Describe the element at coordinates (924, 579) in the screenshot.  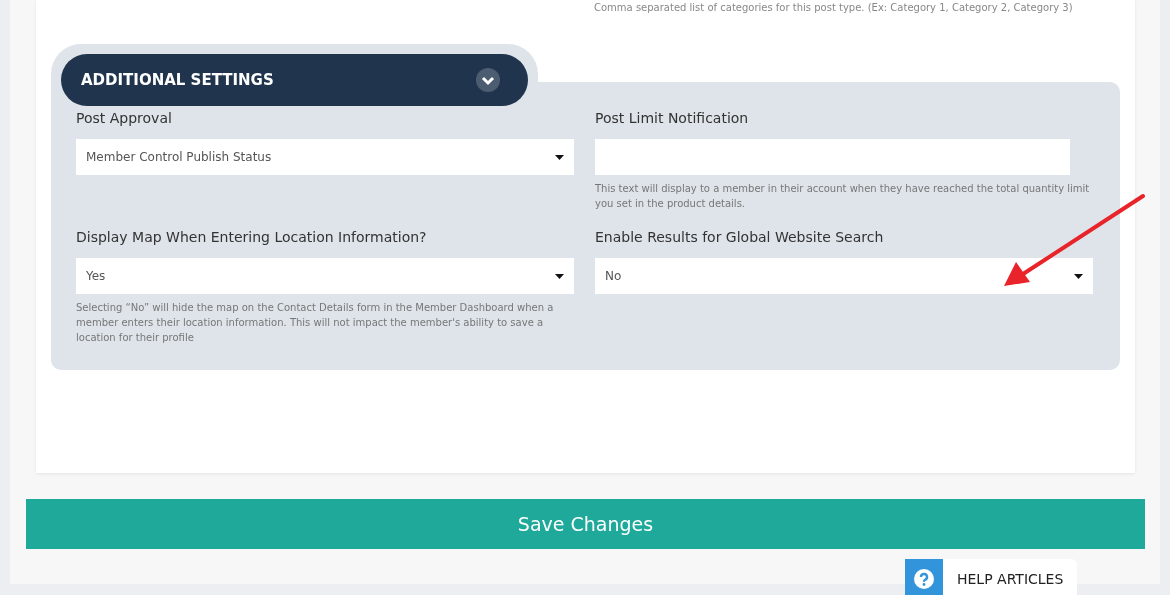
I see `question-icon` at that location.